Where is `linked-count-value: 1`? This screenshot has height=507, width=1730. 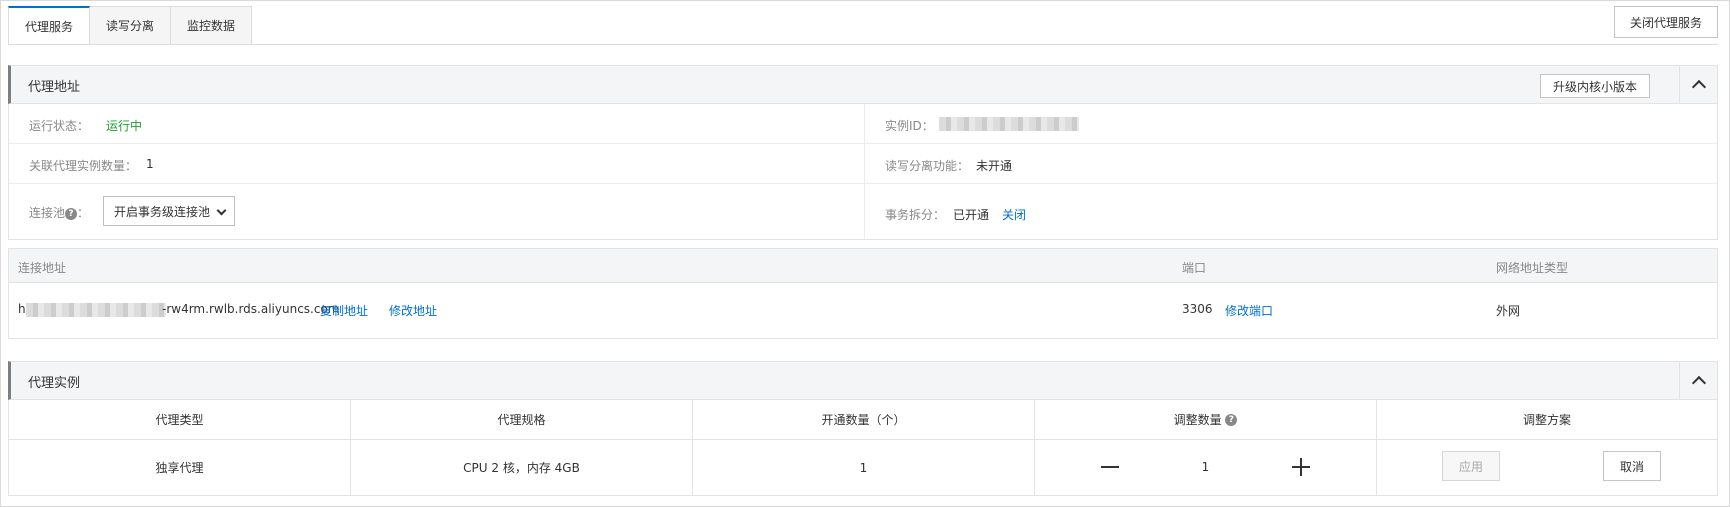 linked-count-value: 1 is located at coordinates (150, 164).